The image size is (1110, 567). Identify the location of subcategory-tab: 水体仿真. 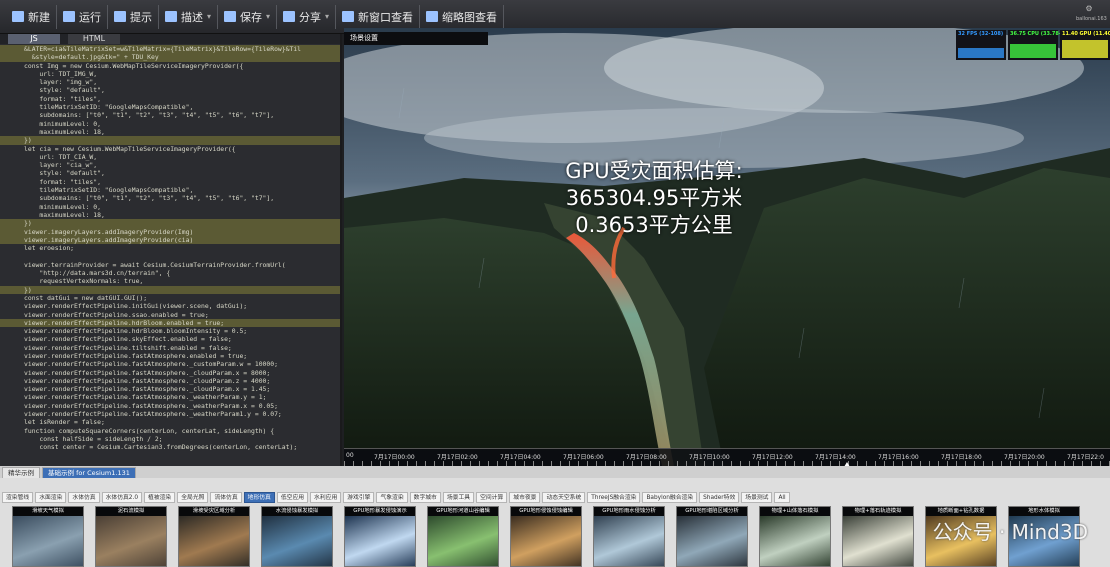
(84, 497).